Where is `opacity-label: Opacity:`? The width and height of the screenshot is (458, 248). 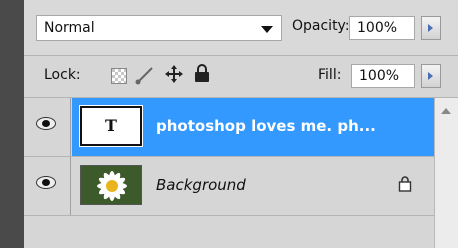 opacity-label: Opacity: is located at coordinates (321, 26).